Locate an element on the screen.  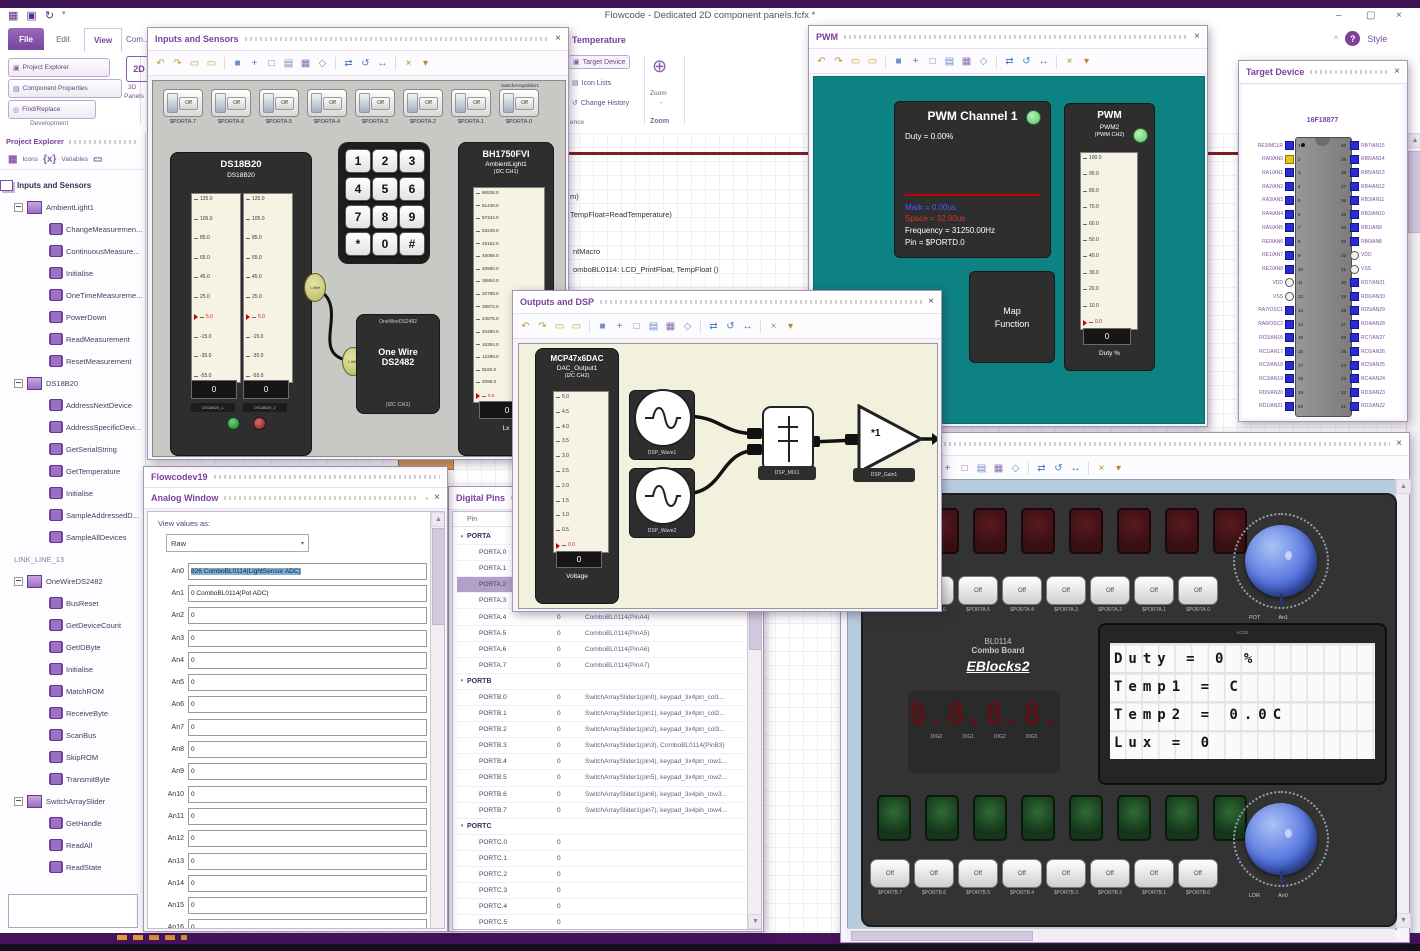
keypad-key: # is located at coordinates (412, 244).